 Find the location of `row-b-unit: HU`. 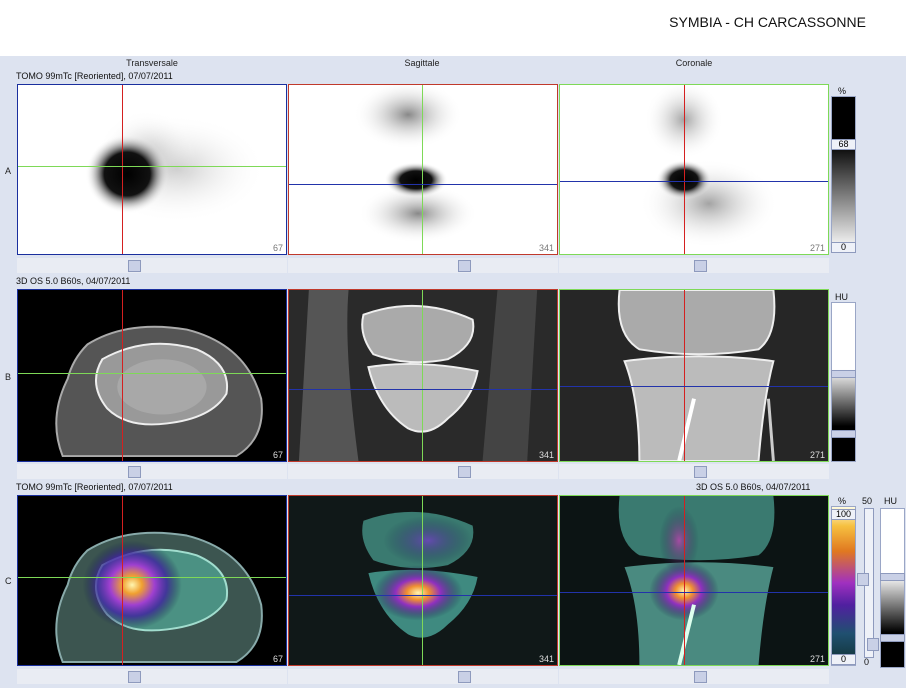

row-b-unit: HU is located at coordinates (841, 297).